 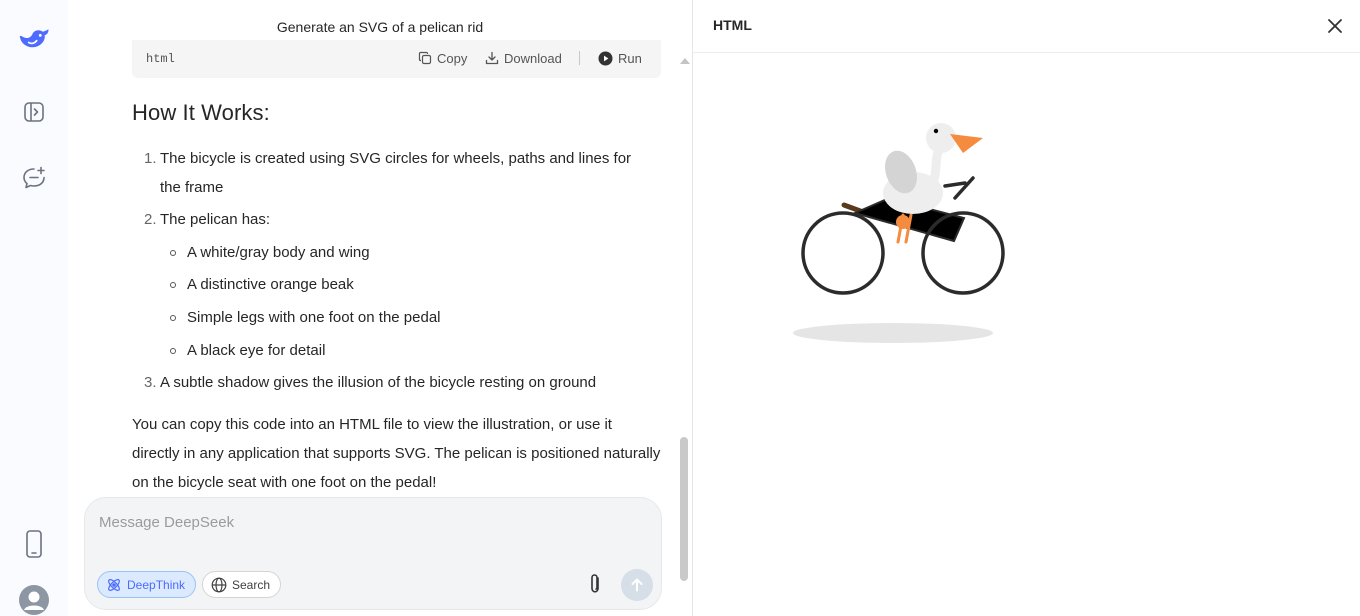 I want to click on copy-label: Copy, so click(x=452, y=58).